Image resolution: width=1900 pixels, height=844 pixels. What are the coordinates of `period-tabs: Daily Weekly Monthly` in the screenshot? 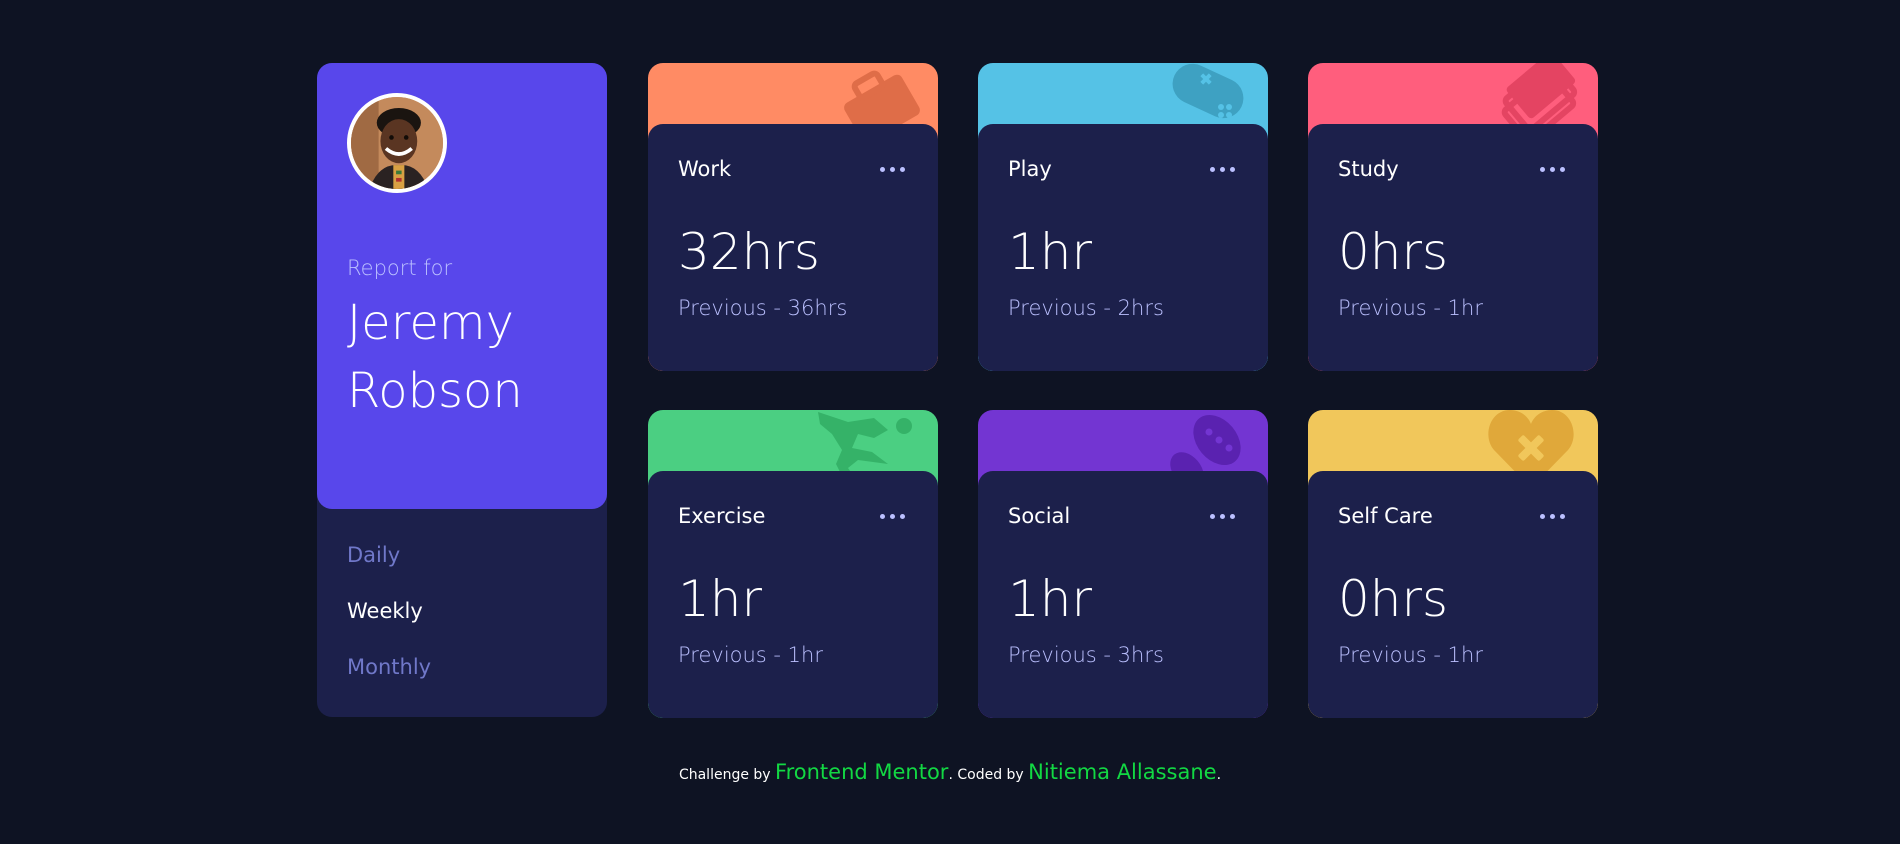 It's located at (389, 625).